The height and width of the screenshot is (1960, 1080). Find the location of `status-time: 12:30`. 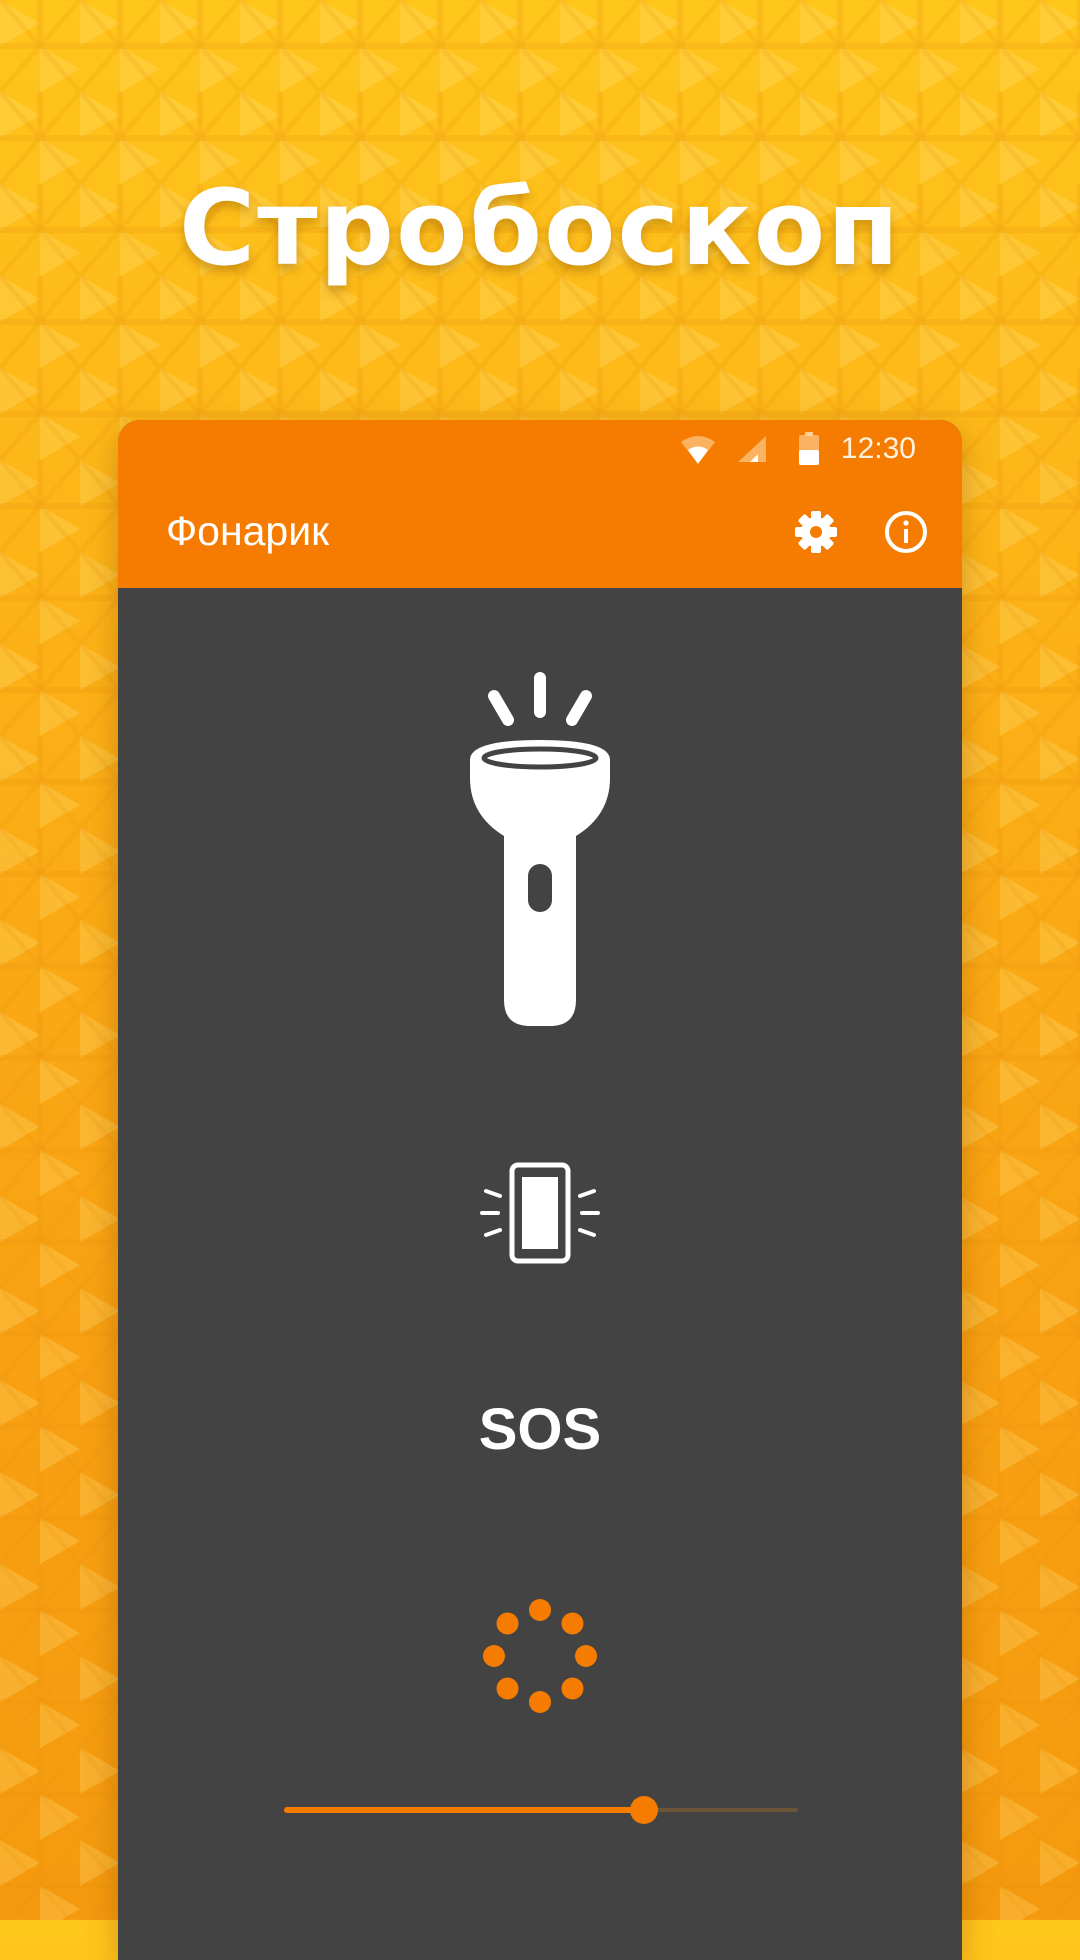

status-time: 12:30 is located at coordinates (878, 448).